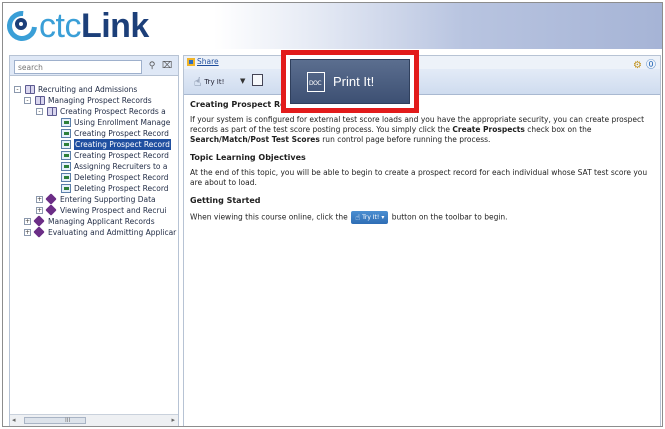 This screenshot has height=429, width=665. Describe the element at coordinates (225, 200) in the screenshot. I see `section-title-getting-started: Getting Started` at that location.